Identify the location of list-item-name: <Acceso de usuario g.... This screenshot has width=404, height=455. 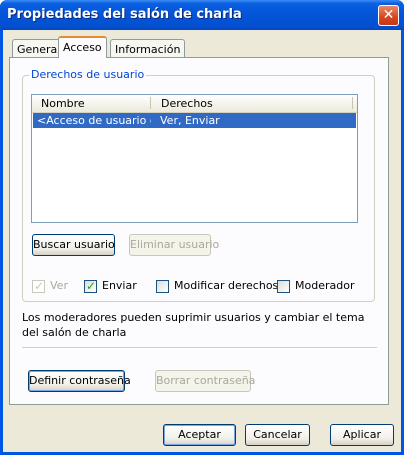
(94, 120).